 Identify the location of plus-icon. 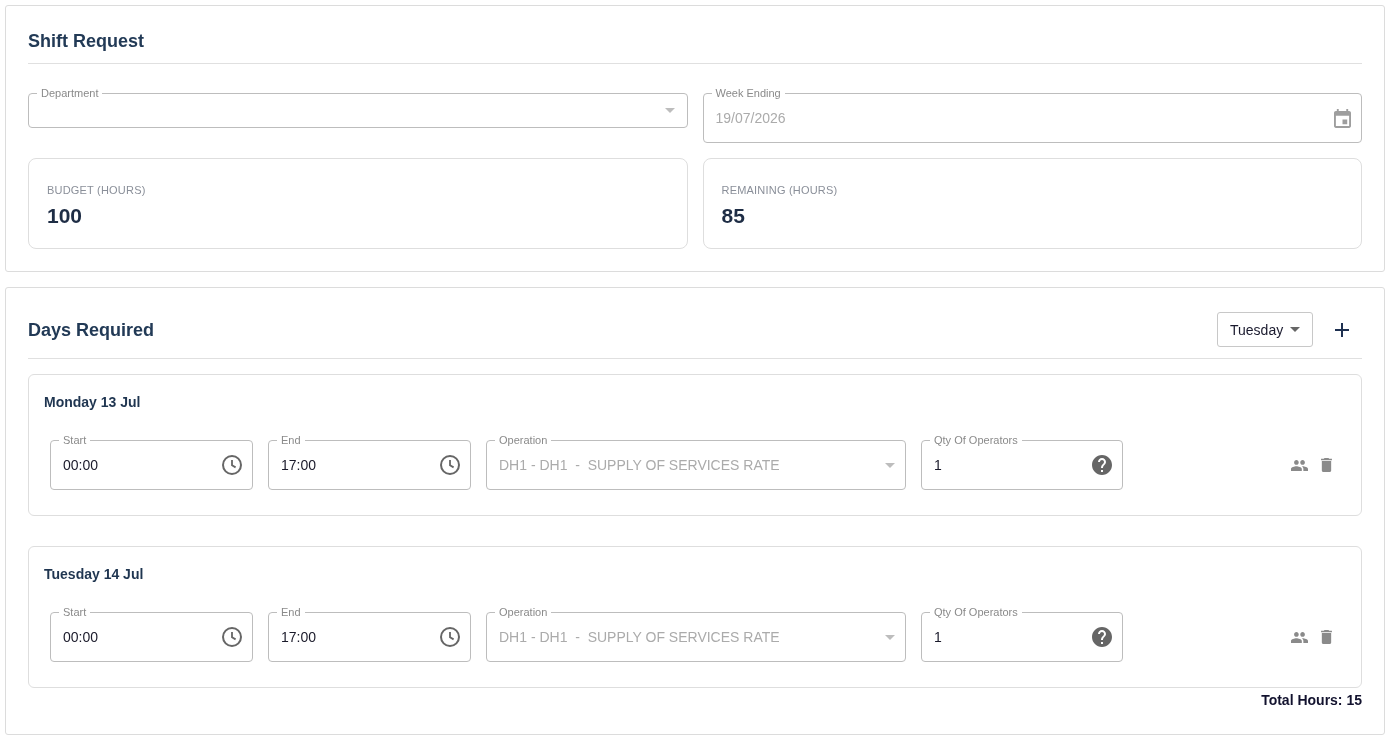
(1342, 329).